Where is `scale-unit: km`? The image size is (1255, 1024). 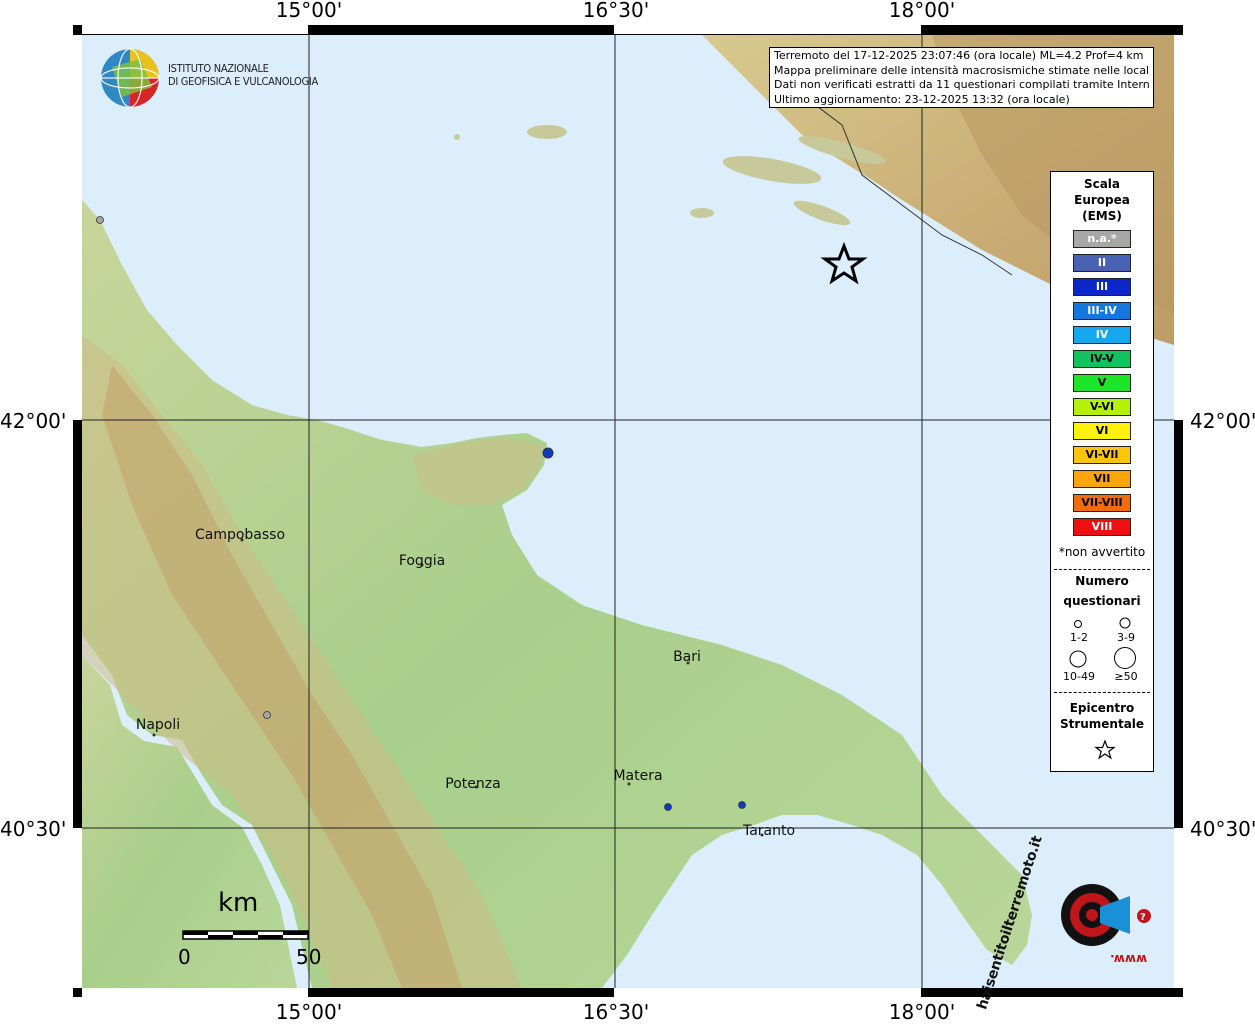 scale-unit: km is located at coordinates (238, 903).